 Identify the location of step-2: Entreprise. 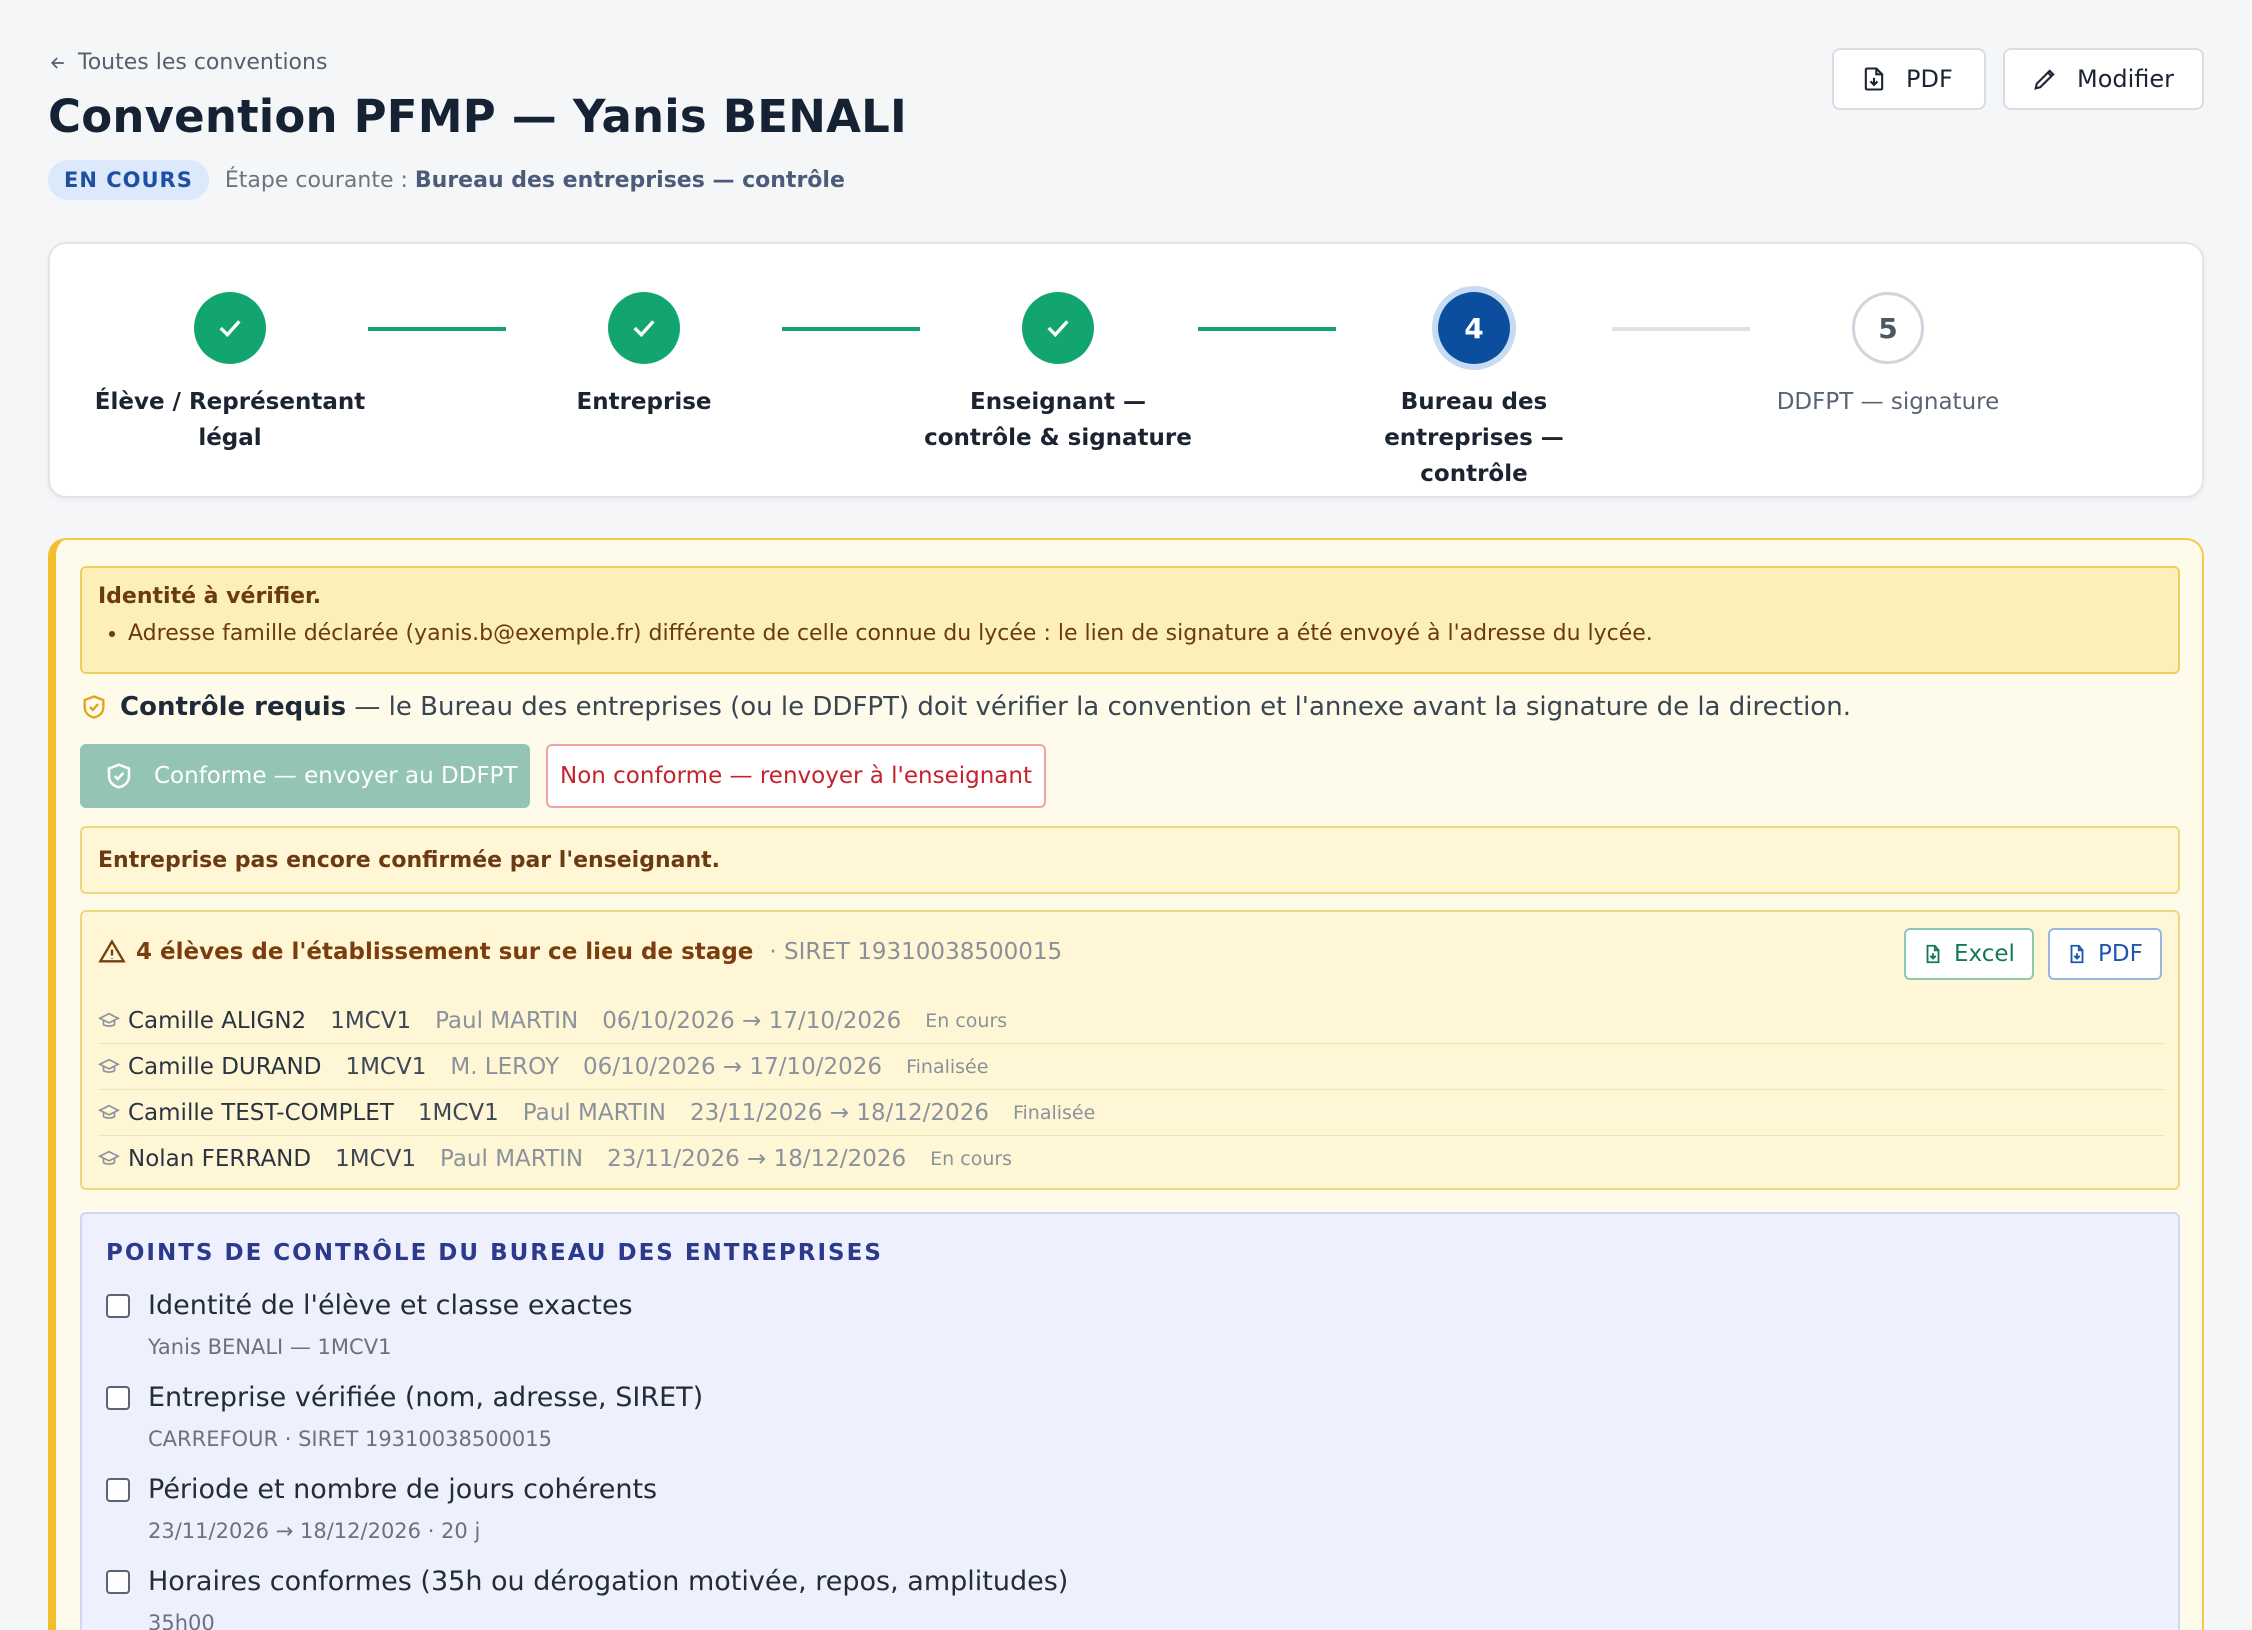
(644, 356).